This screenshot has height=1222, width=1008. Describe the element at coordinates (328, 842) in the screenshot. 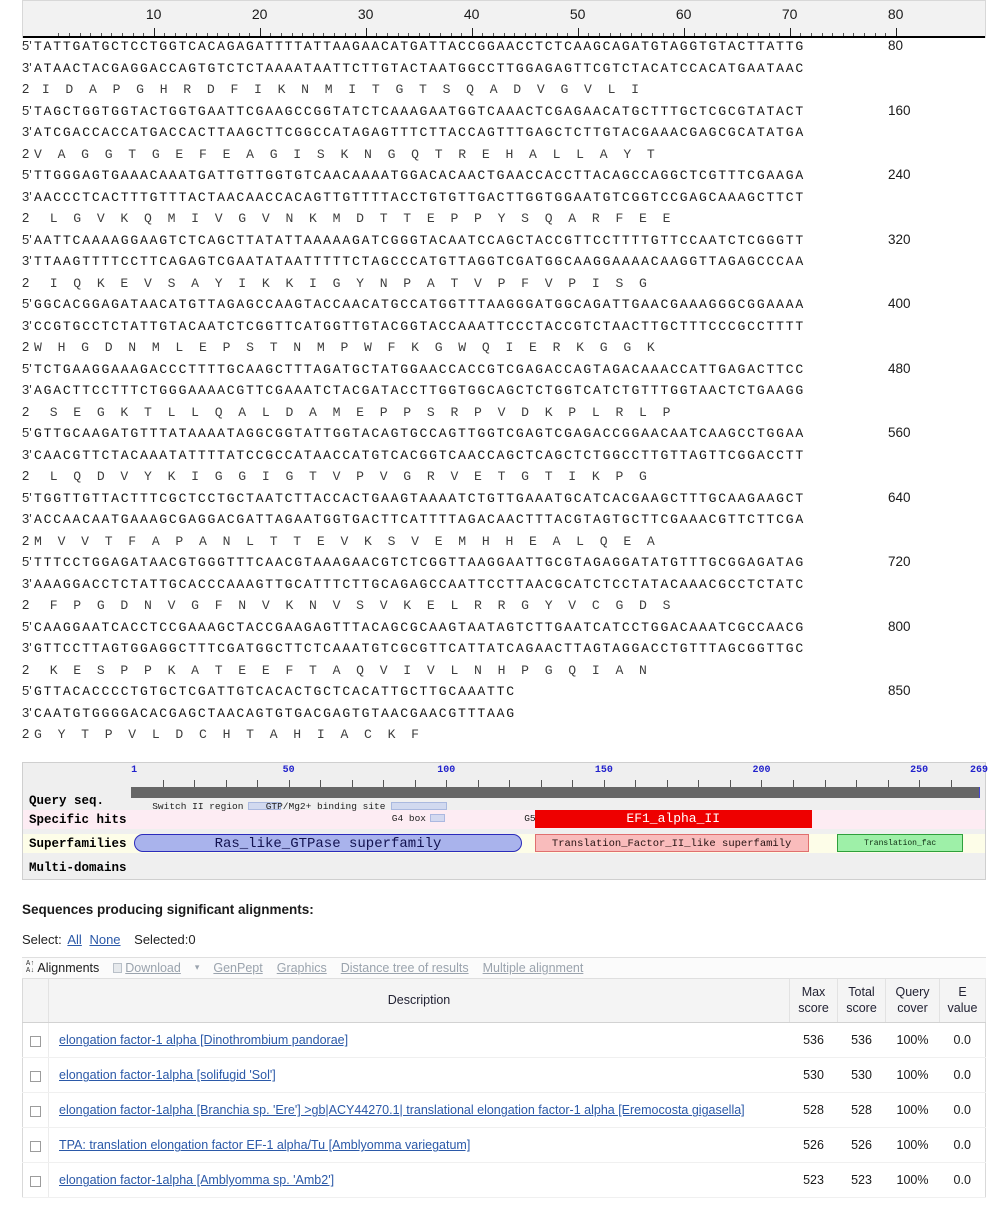

I see `superfamily-domain: Ras_like_GTPase superfamily` at that location.